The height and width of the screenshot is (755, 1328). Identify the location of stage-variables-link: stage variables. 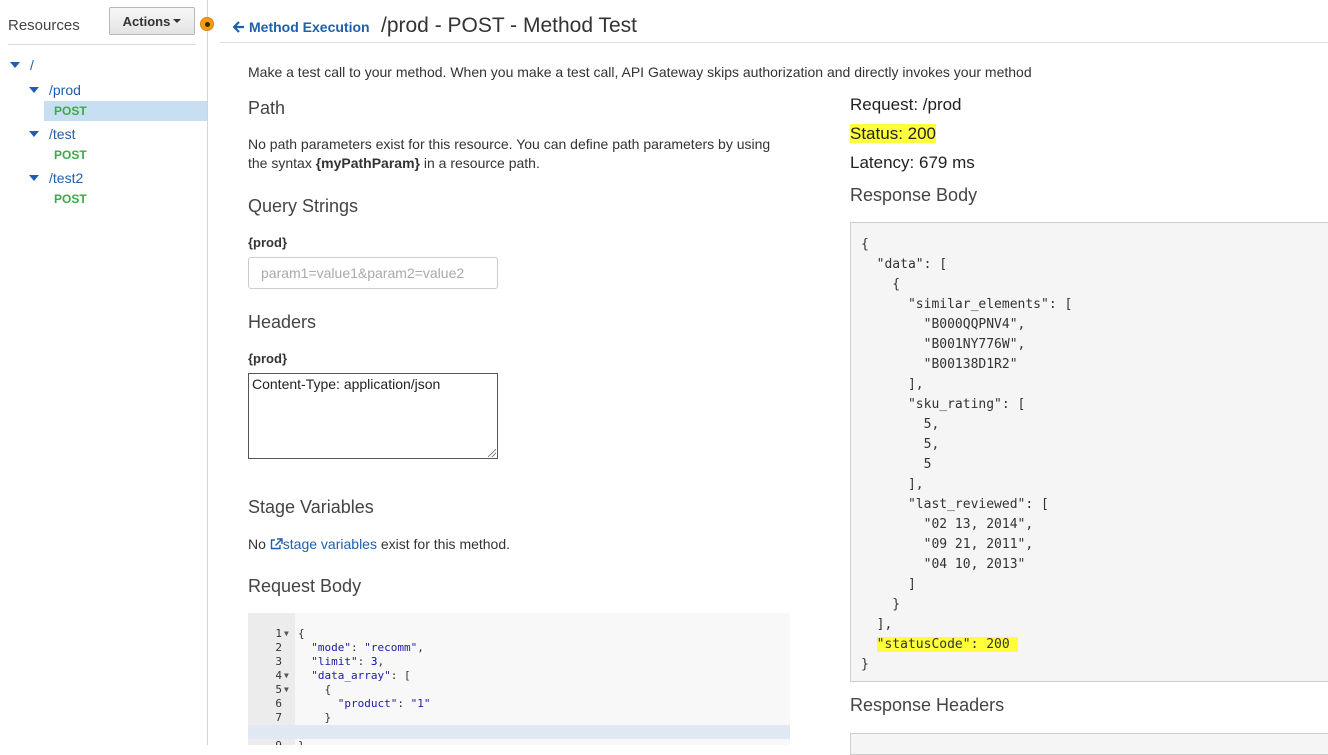
(323, 544).